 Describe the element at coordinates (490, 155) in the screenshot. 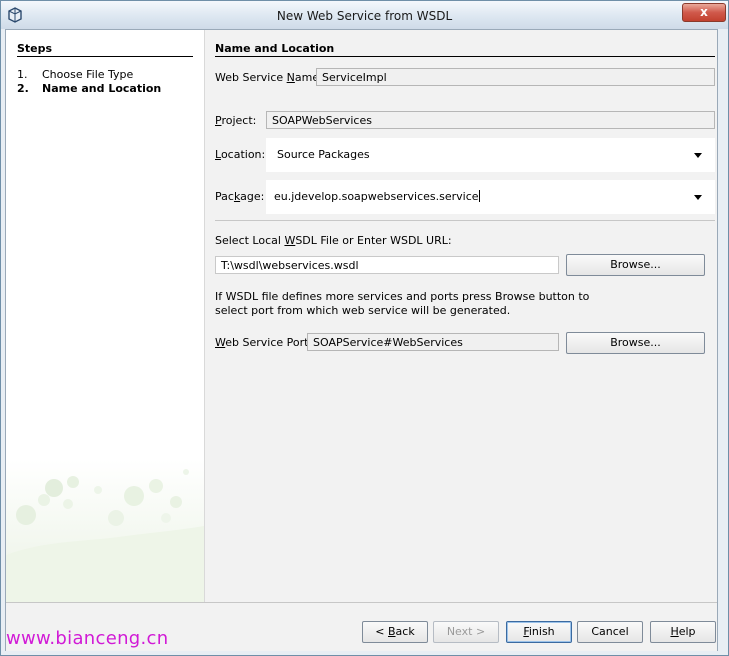

I see `location-dropdown: Source Packages` at that location.